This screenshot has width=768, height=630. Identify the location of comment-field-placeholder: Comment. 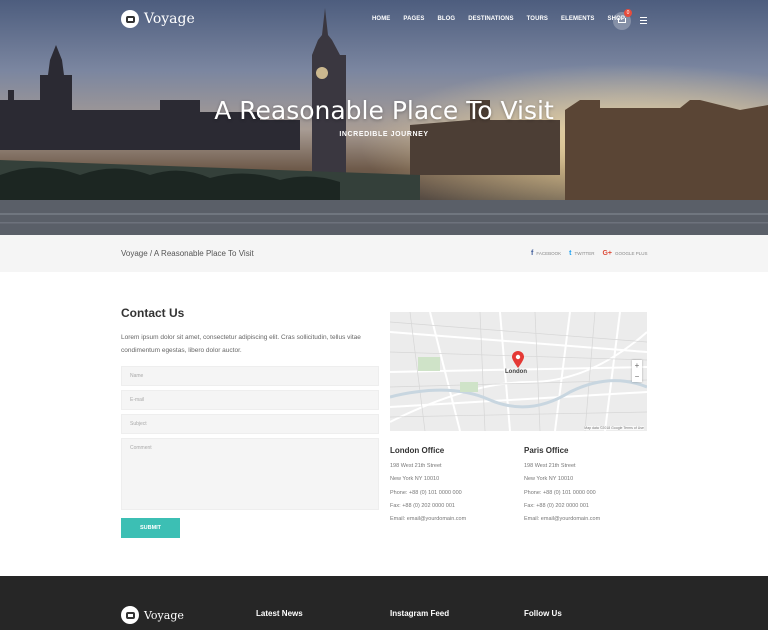
(141, 448).